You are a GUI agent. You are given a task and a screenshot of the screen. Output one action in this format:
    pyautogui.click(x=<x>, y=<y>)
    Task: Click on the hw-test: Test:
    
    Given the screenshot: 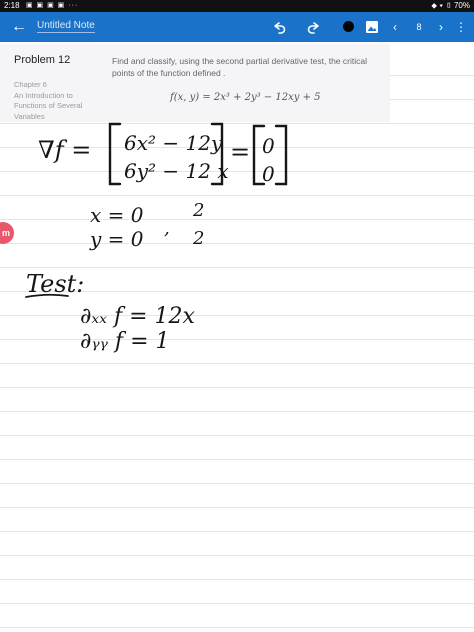 What is the action you would take?
    pyautogui.click(x=55, y=284)
    